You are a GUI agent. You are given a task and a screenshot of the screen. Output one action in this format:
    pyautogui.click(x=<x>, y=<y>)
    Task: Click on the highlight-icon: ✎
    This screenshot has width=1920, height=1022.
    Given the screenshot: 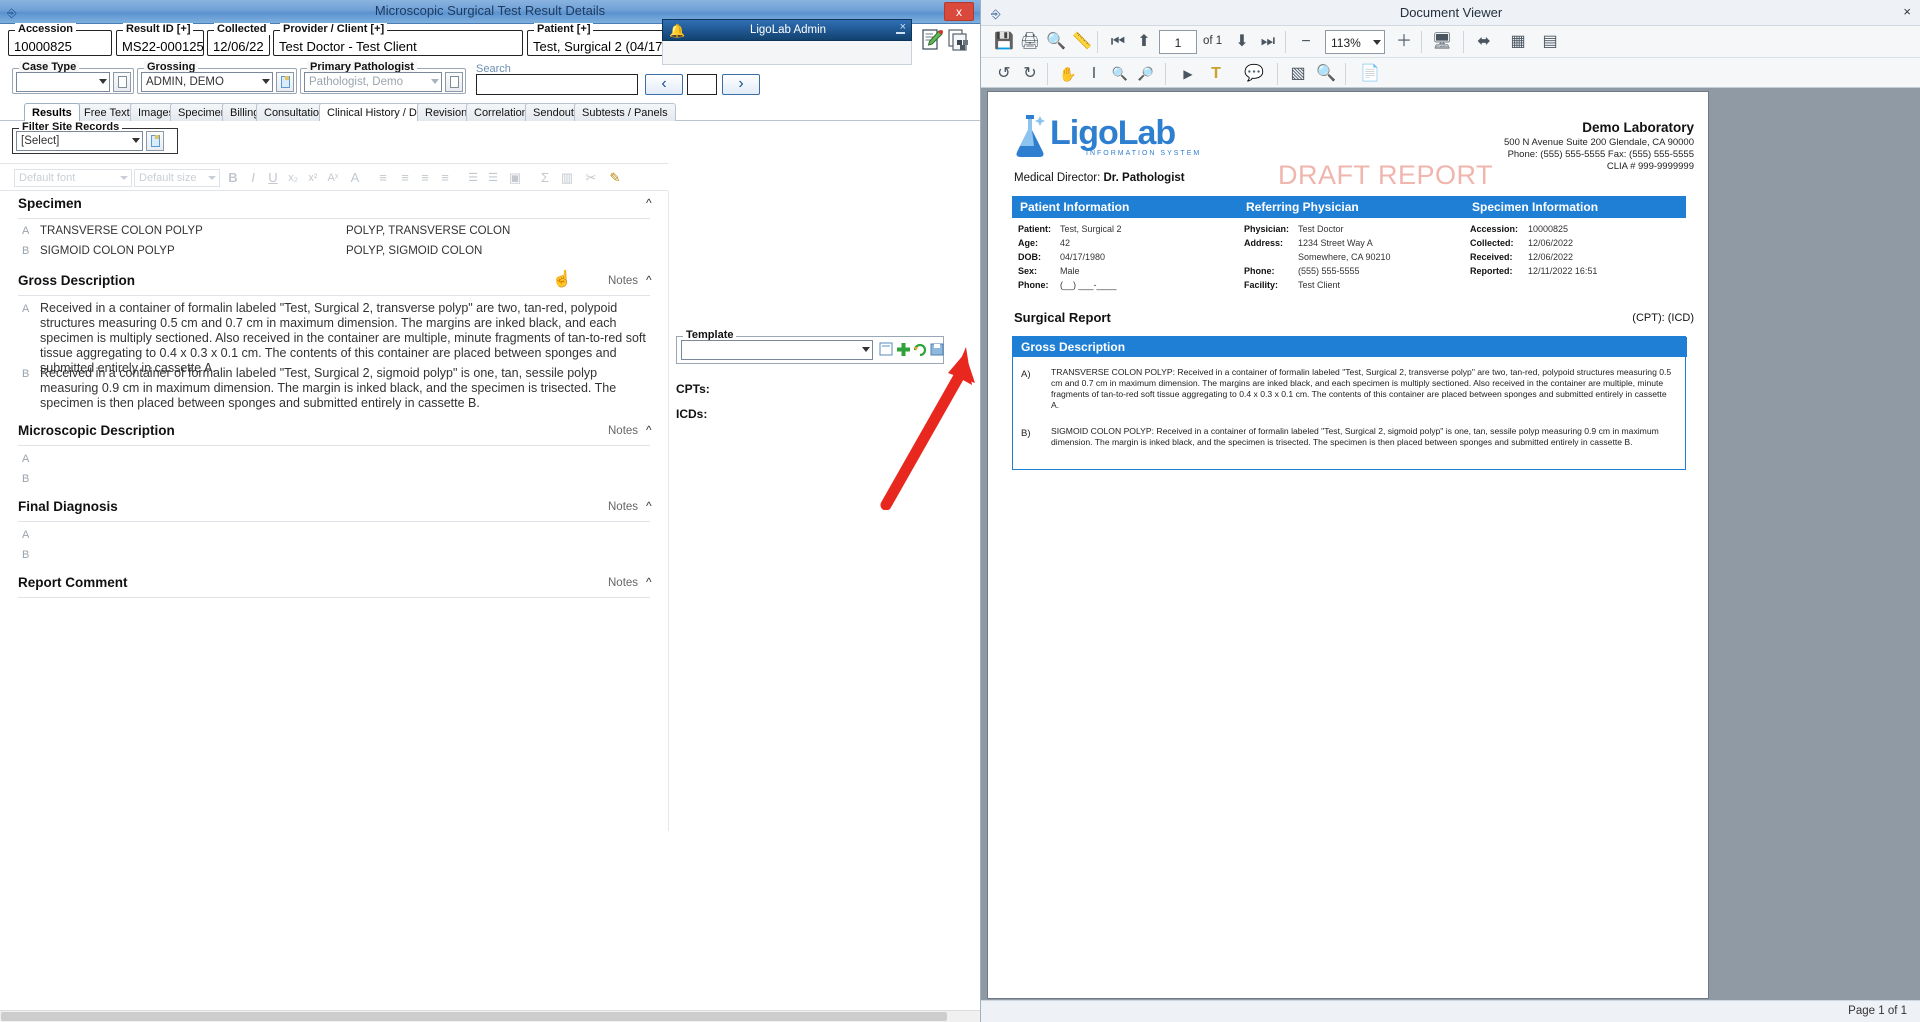 What is the action you would take?
    pyautogui.click(x=615, y=178)
    